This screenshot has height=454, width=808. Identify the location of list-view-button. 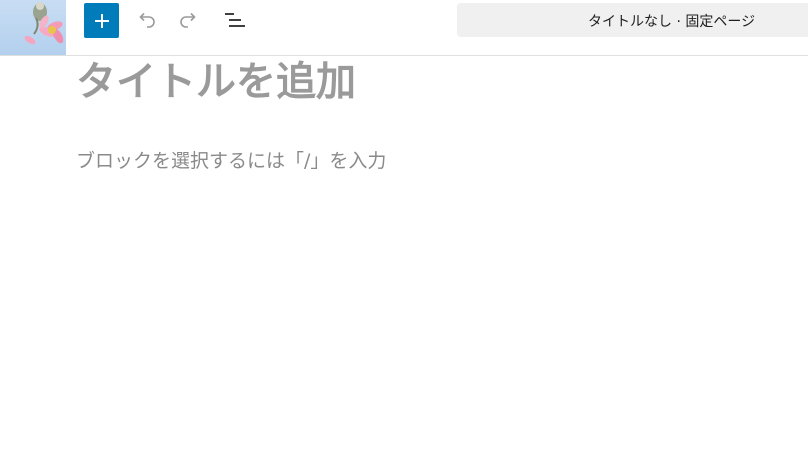
(234, 20).